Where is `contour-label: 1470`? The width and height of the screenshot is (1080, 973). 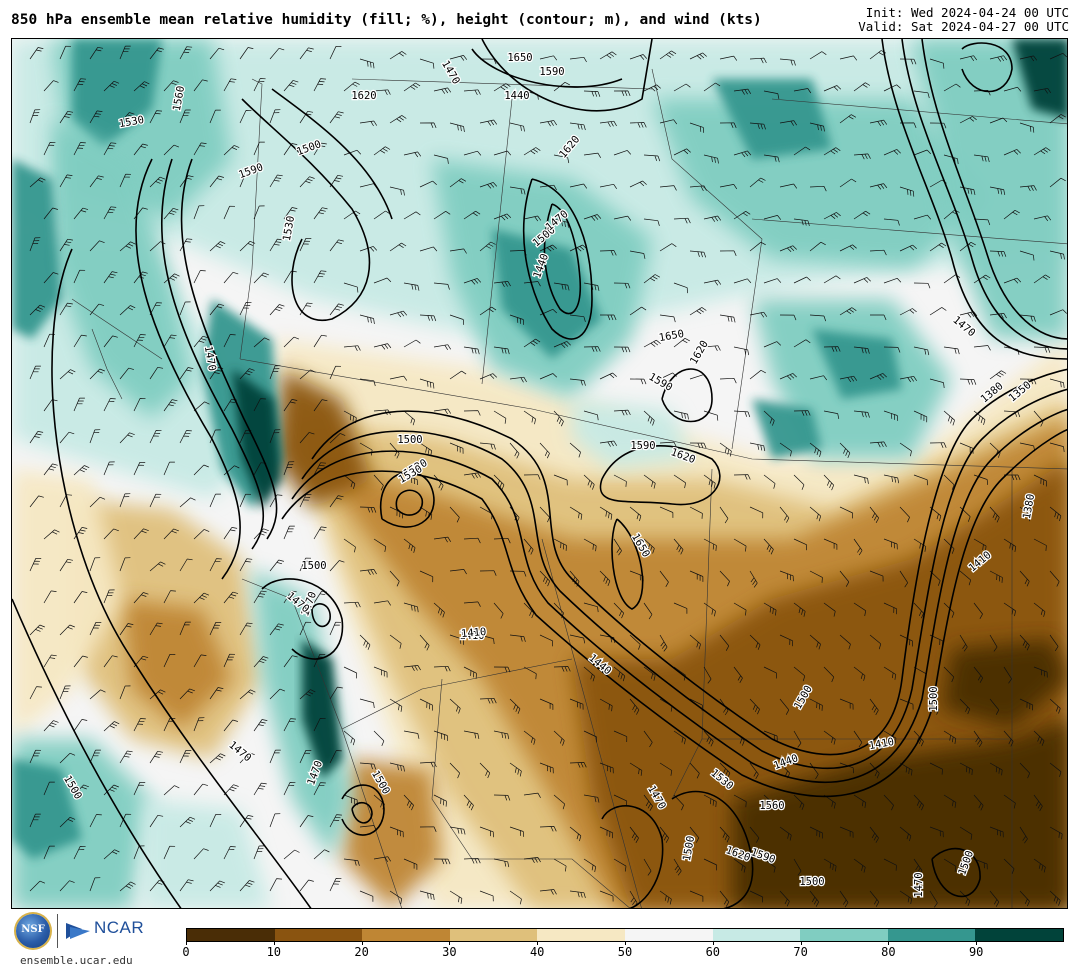 contour-label: 1470 is located at coordinates (919, 884).